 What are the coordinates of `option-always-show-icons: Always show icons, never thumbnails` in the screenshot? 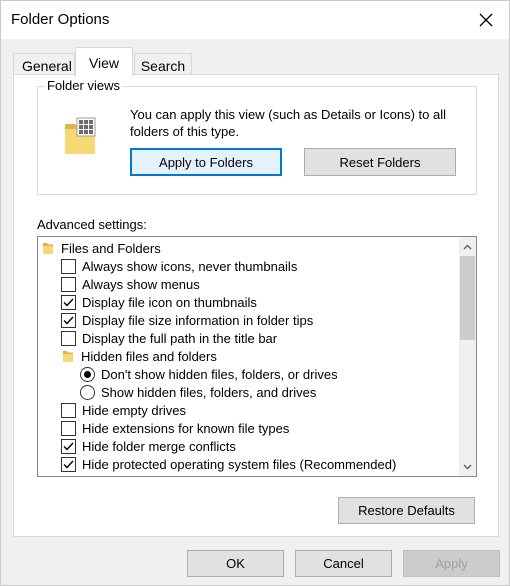 It's located at (179, 266).